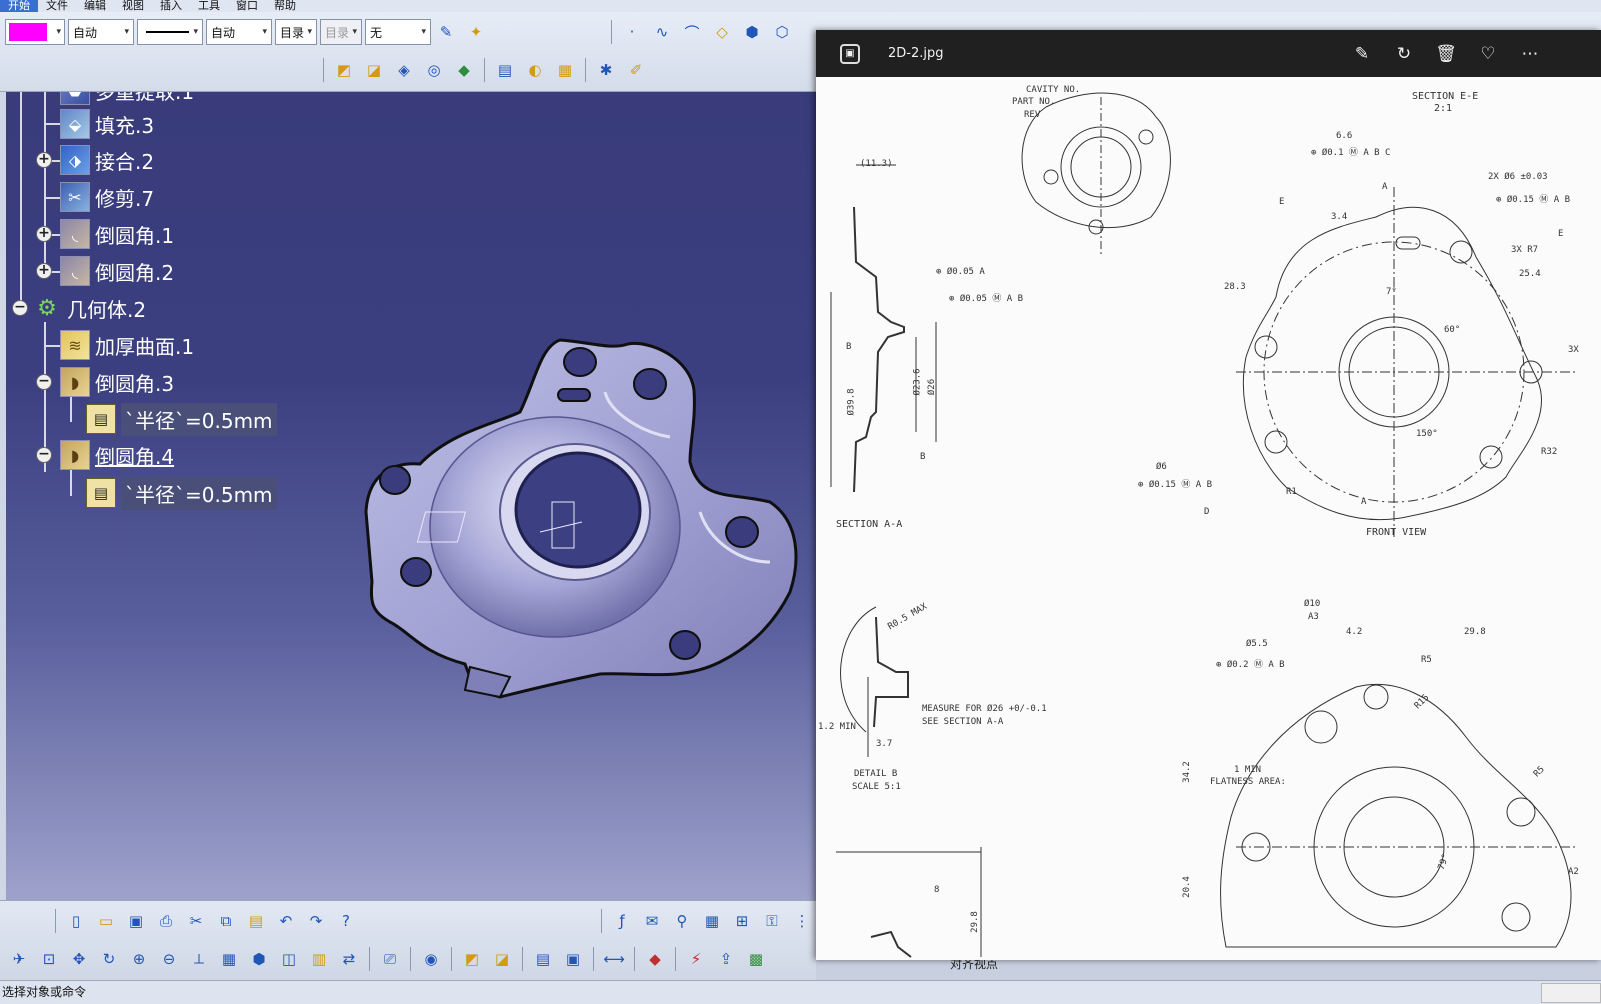 This screenshot has width=1601, height=1004. Describe the element at coordinates (464, 70) in the screenshot. I see `multi-section-icon: ◆` at that location.